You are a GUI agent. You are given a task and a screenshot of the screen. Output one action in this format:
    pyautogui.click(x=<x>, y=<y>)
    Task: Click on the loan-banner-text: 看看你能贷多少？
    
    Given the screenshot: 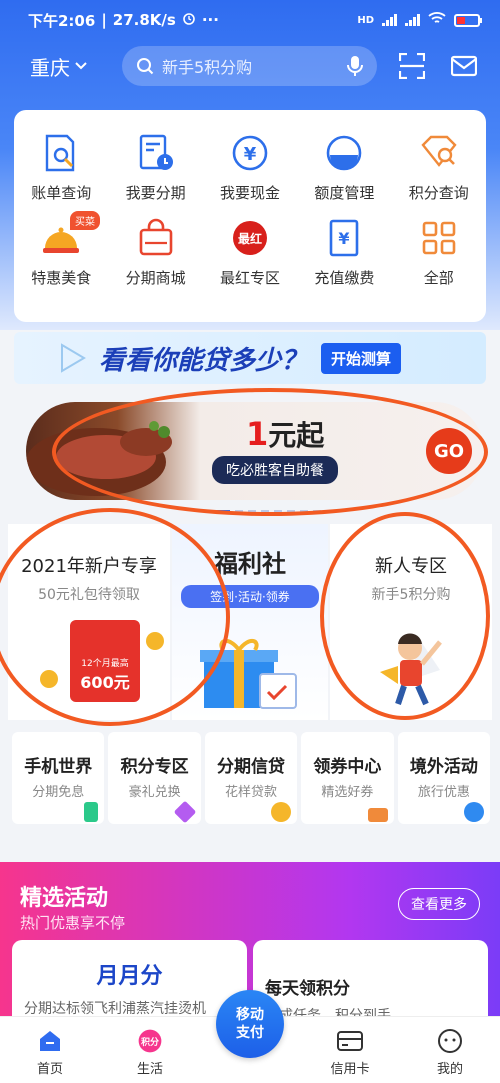 What is the action you would take?
    pyautogui.click(x=202, y=360)
    